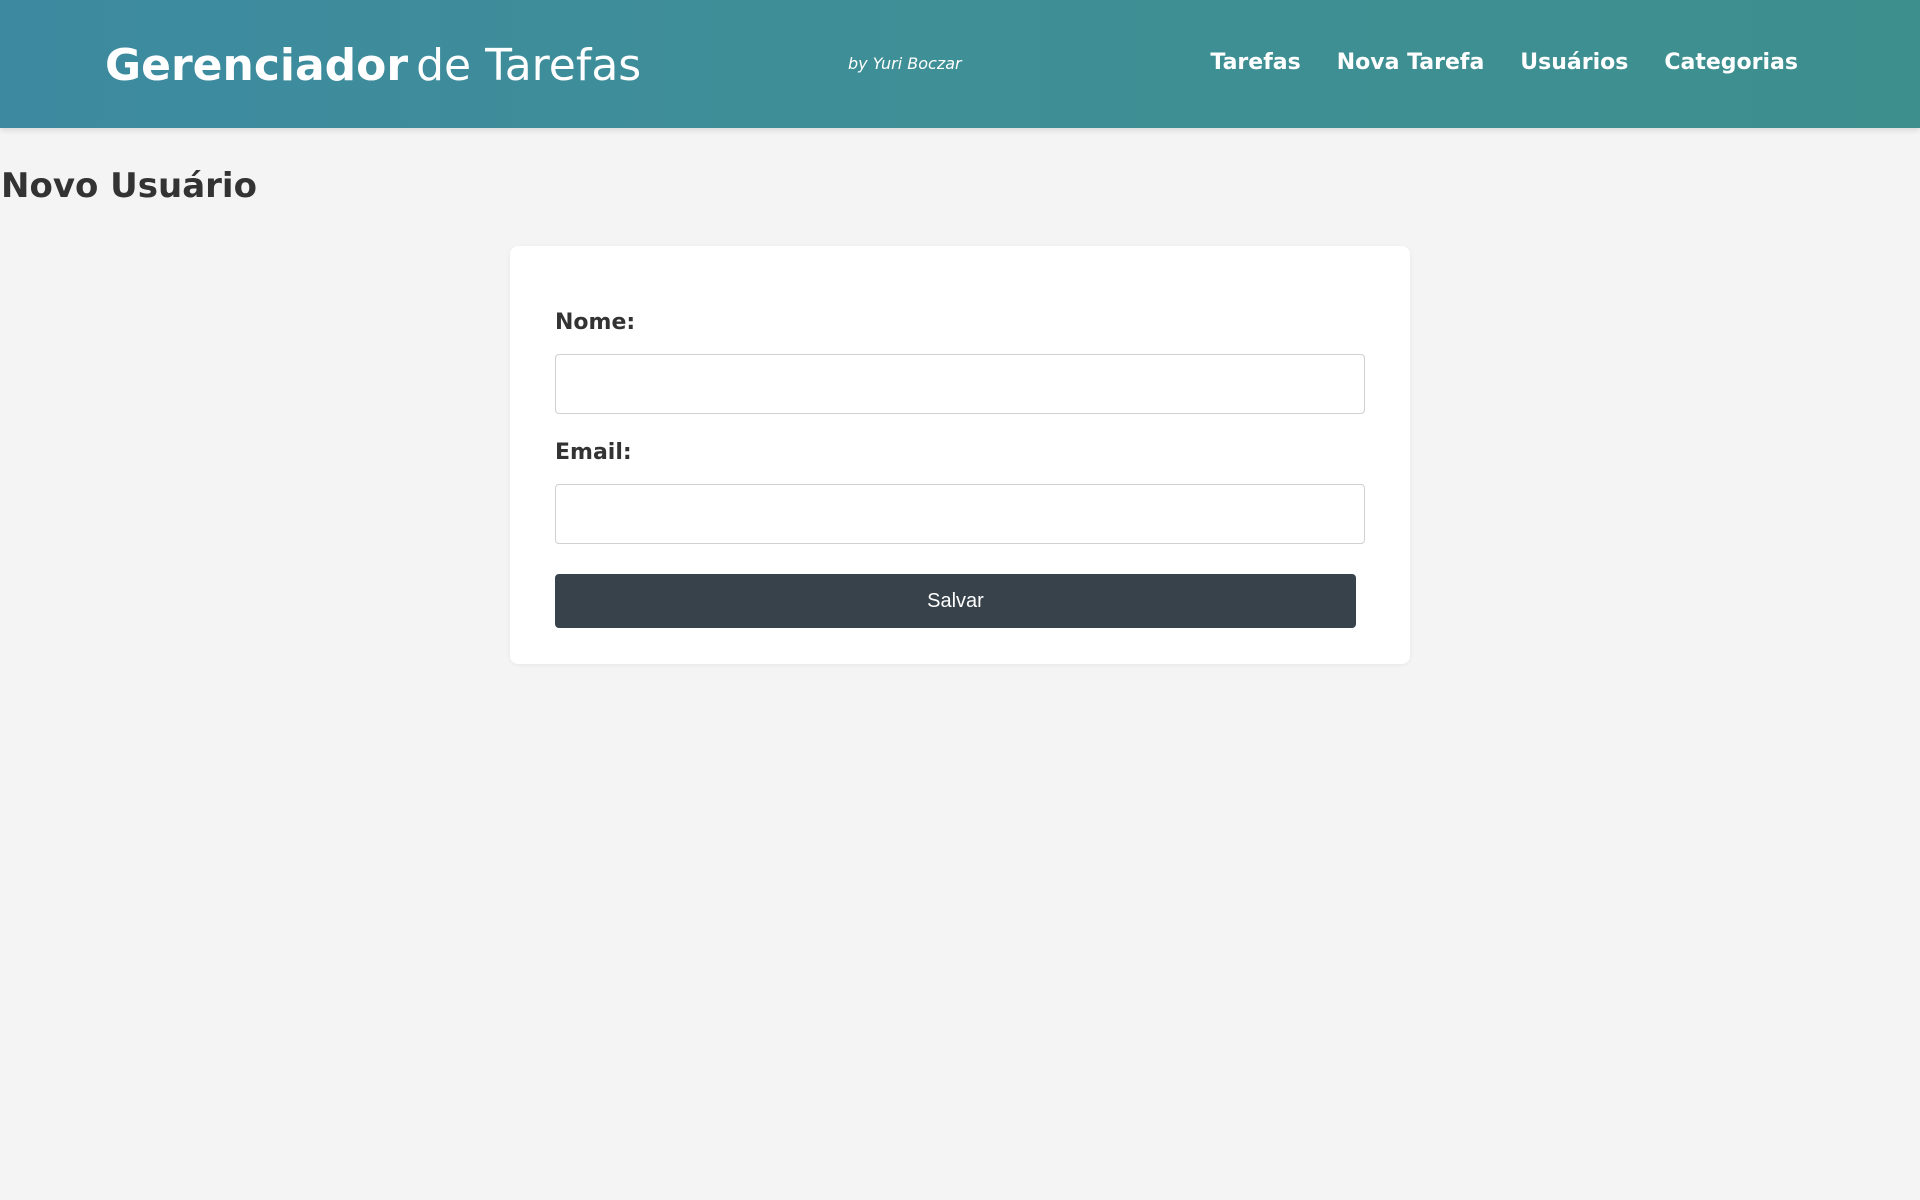 This screenshot has height=1200, width=1920. Describe the element at coordinates (529, 65) in the screenshot. I see `brand-light-text: de Tarefas` at that location.